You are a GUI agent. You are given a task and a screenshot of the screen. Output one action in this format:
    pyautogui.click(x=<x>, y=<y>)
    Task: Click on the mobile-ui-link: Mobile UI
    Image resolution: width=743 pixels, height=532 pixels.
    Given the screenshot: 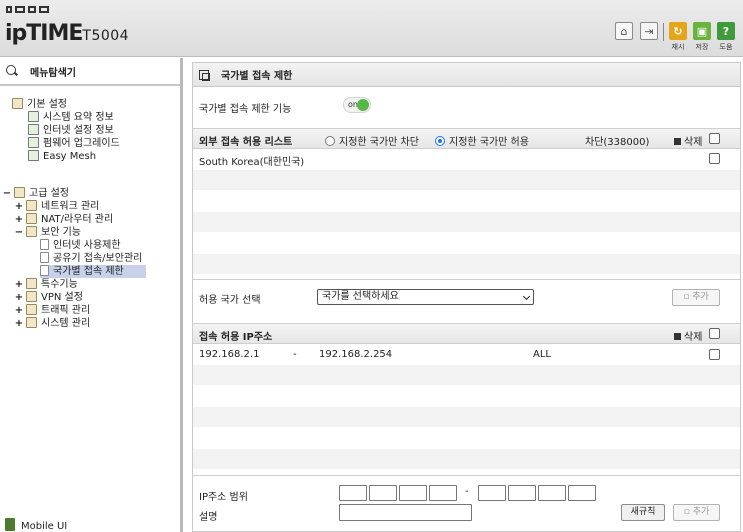 What is the action you would take?
    pyautogui.click(x=36, y=525)
    